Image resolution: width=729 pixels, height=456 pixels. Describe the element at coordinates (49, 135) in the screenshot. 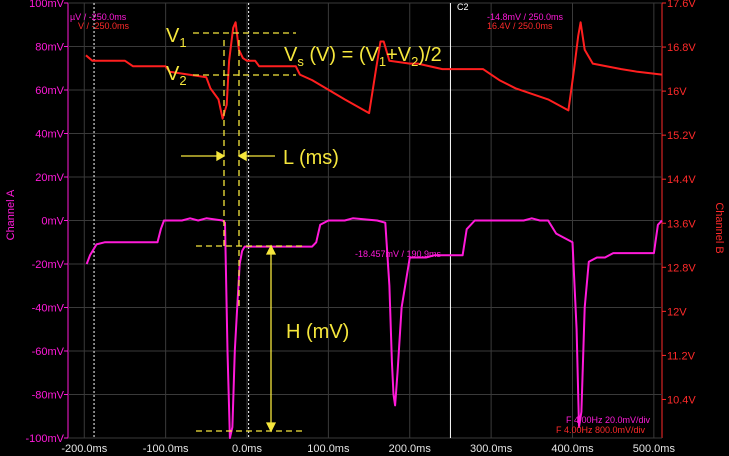

I see `tick-label-a: 40mV` at that location.